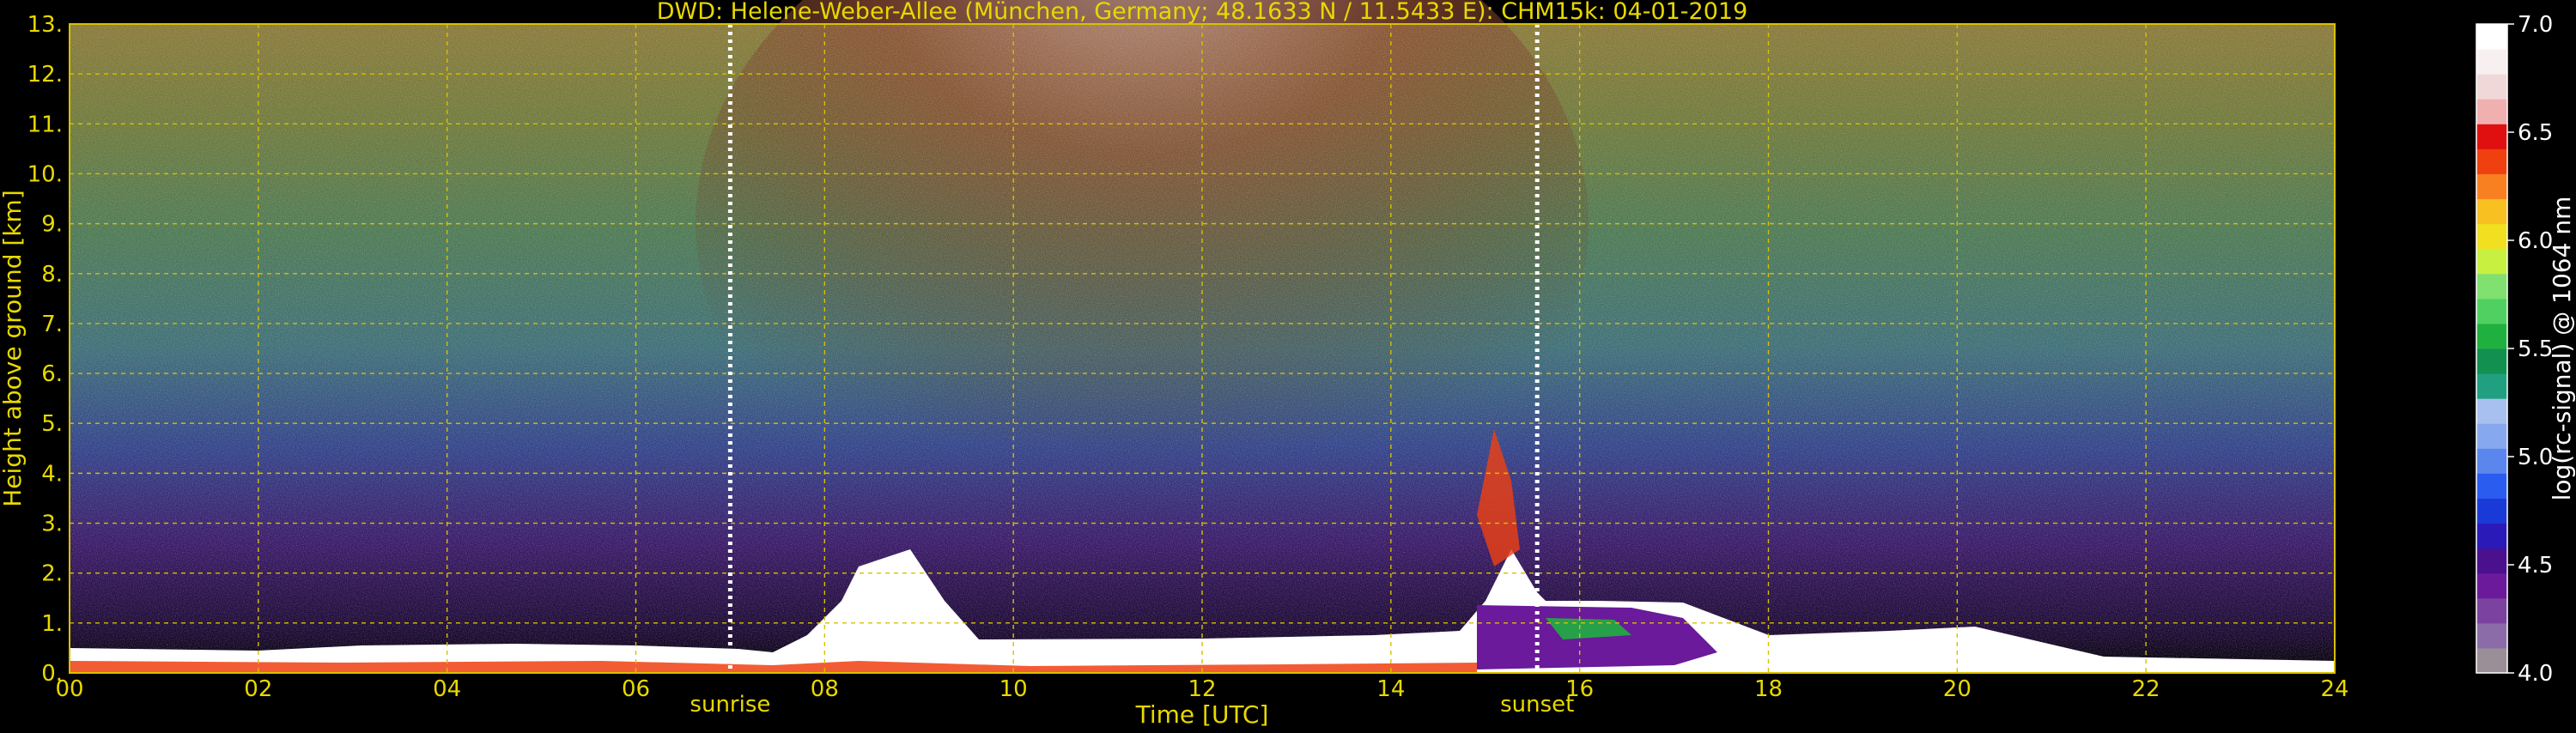 This screenshot has height=733, width=2576. Describe the element at coordinates (52, 225) in the screenshot. I see `y-tick-label: 9.` at that location.